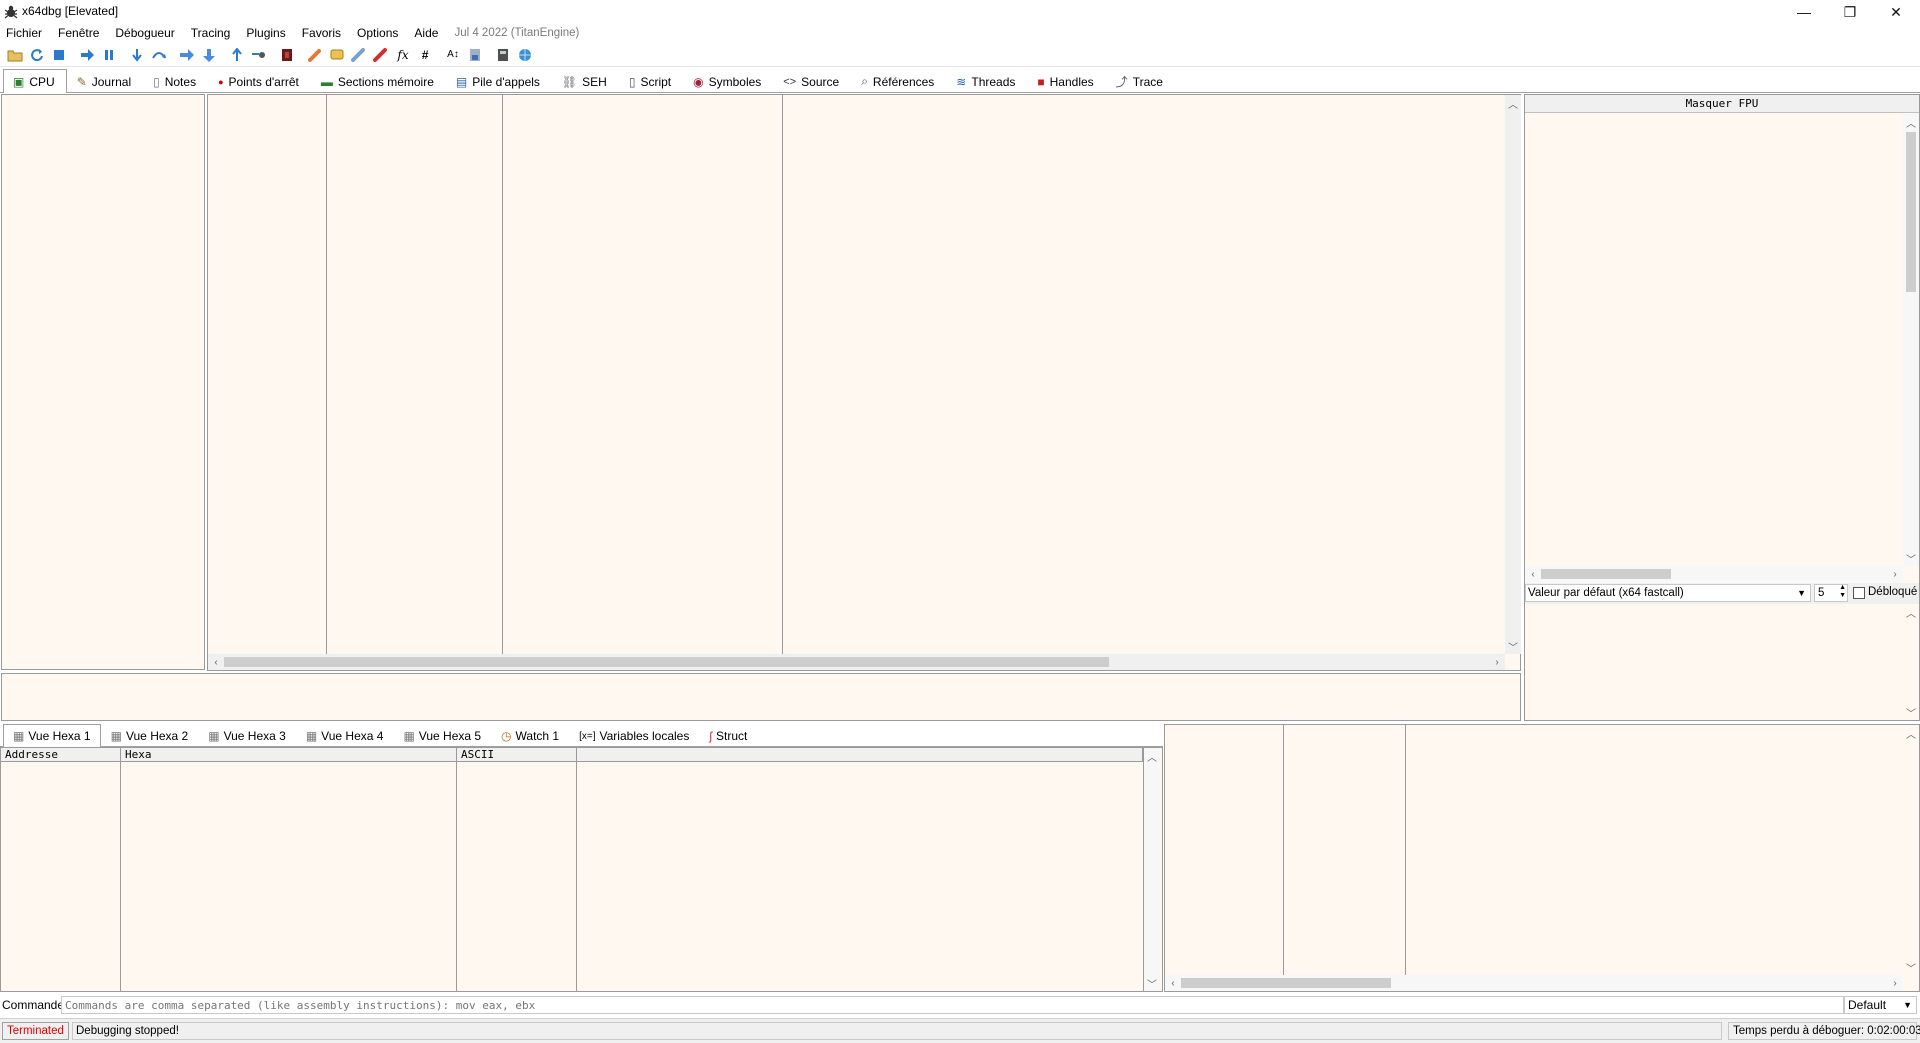 This screenshot has width=1920, height=1043. I want to click on tab-locals: [x=] Variables locales, so click(634, 735).